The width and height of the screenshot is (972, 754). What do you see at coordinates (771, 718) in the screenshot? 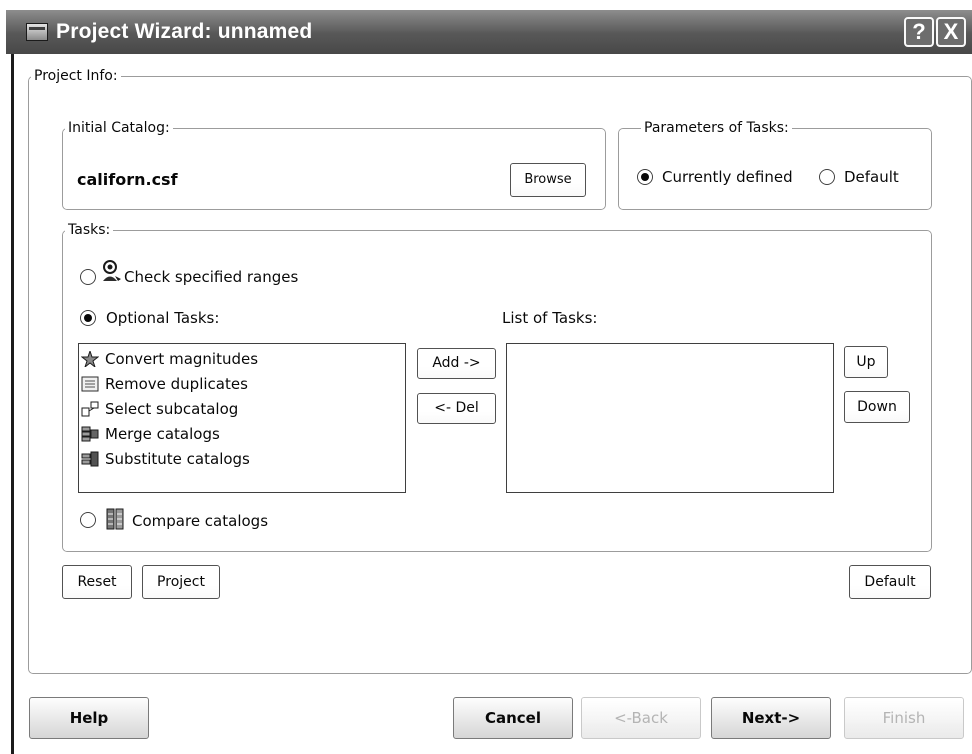
I see `next-button: Next->` at bounding box center [771, 718].